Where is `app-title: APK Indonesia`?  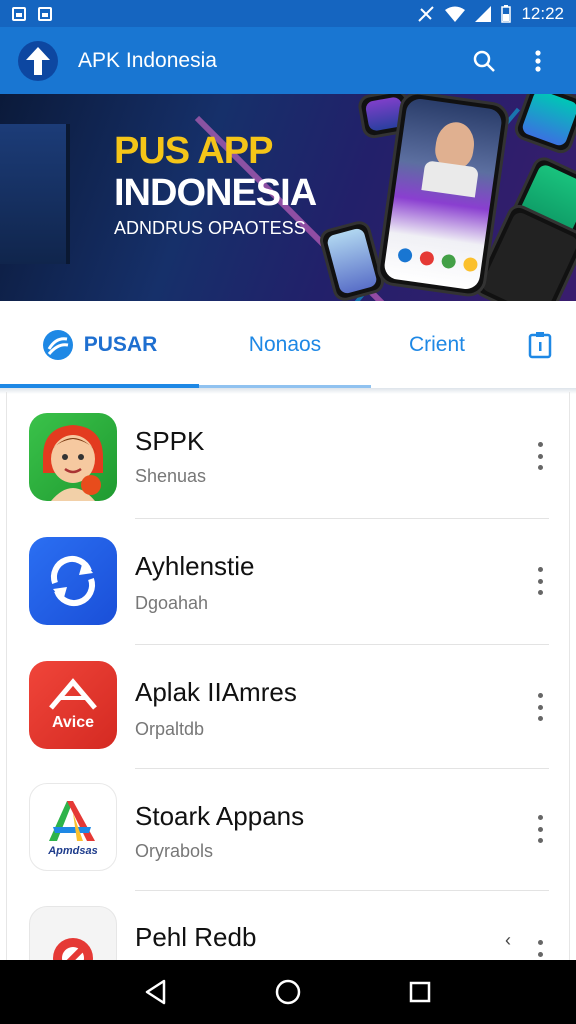 app-title: APK Indonesia is located at coordinates (147, 60).